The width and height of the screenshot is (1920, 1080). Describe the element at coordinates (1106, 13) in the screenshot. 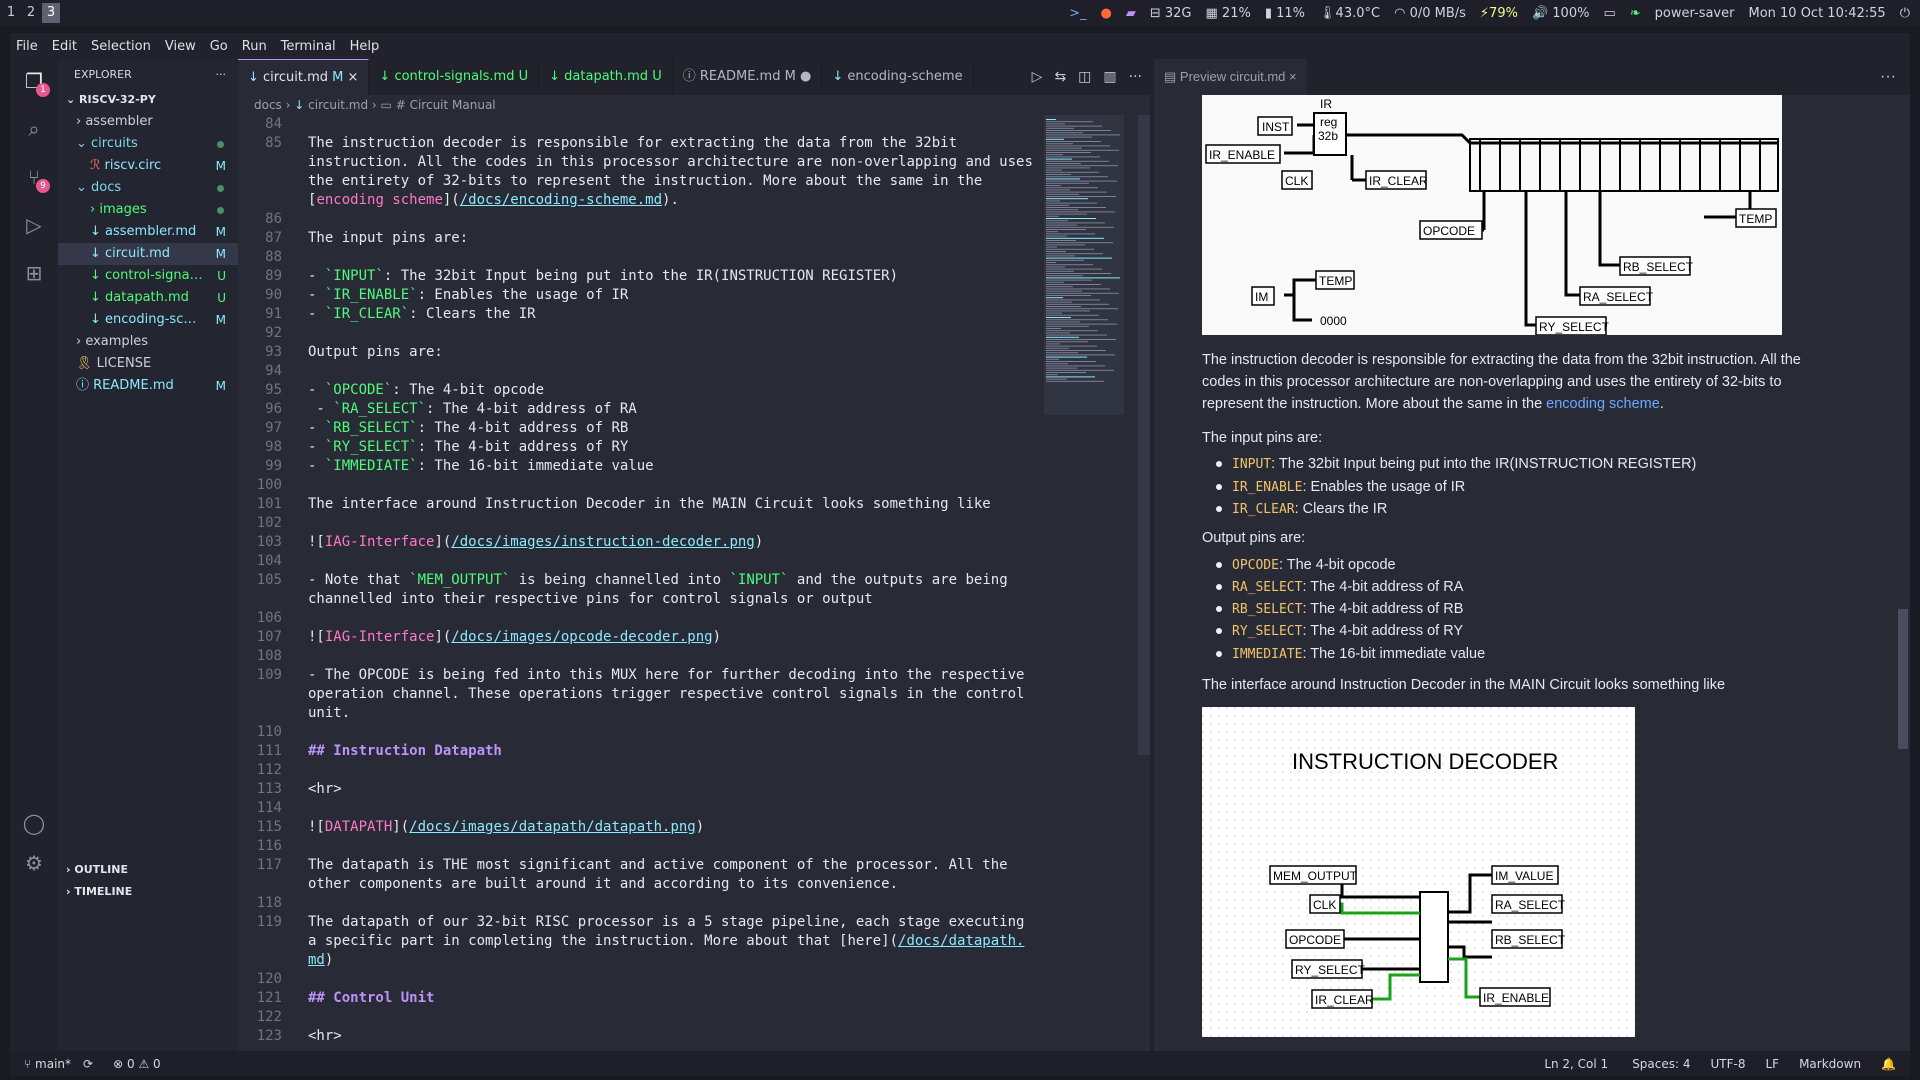

I see `firefox-icon: ●` at that location.